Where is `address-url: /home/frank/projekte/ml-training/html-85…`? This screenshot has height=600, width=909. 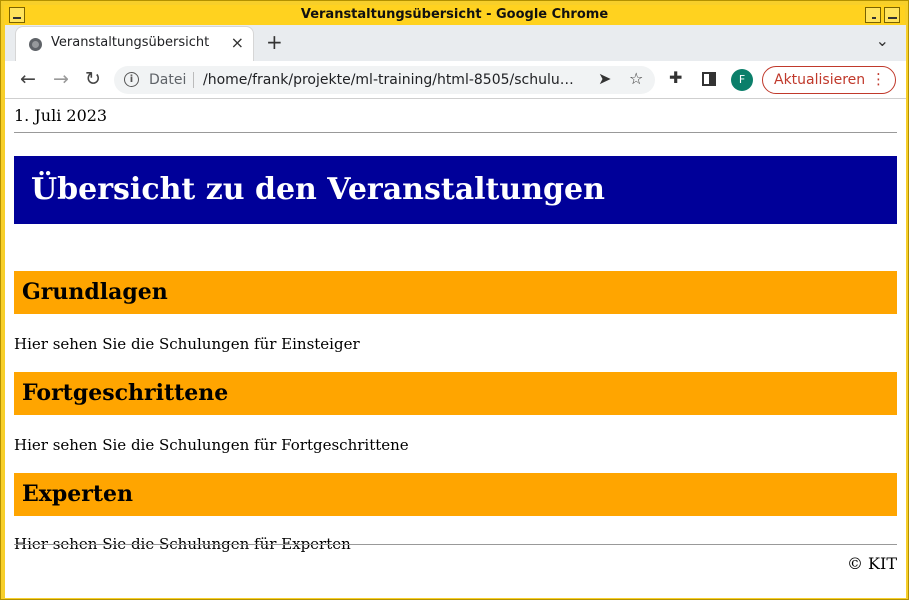
address-url: /home/frank/projekte/ml-training/html-85… is located at coordinates (388, 80).